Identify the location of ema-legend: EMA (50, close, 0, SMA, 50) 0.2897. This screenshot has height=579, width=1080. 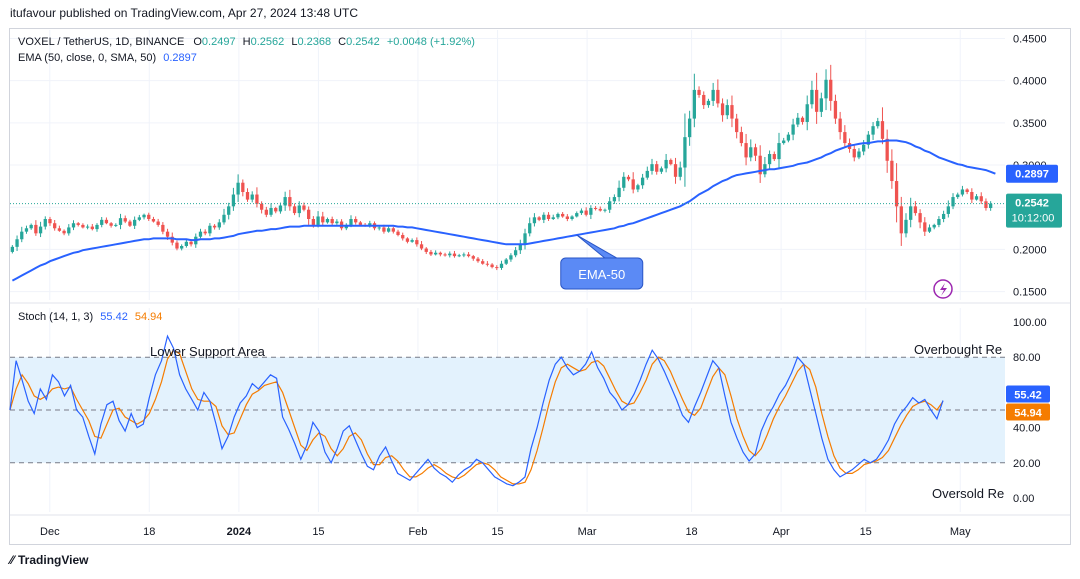
(107, 58).